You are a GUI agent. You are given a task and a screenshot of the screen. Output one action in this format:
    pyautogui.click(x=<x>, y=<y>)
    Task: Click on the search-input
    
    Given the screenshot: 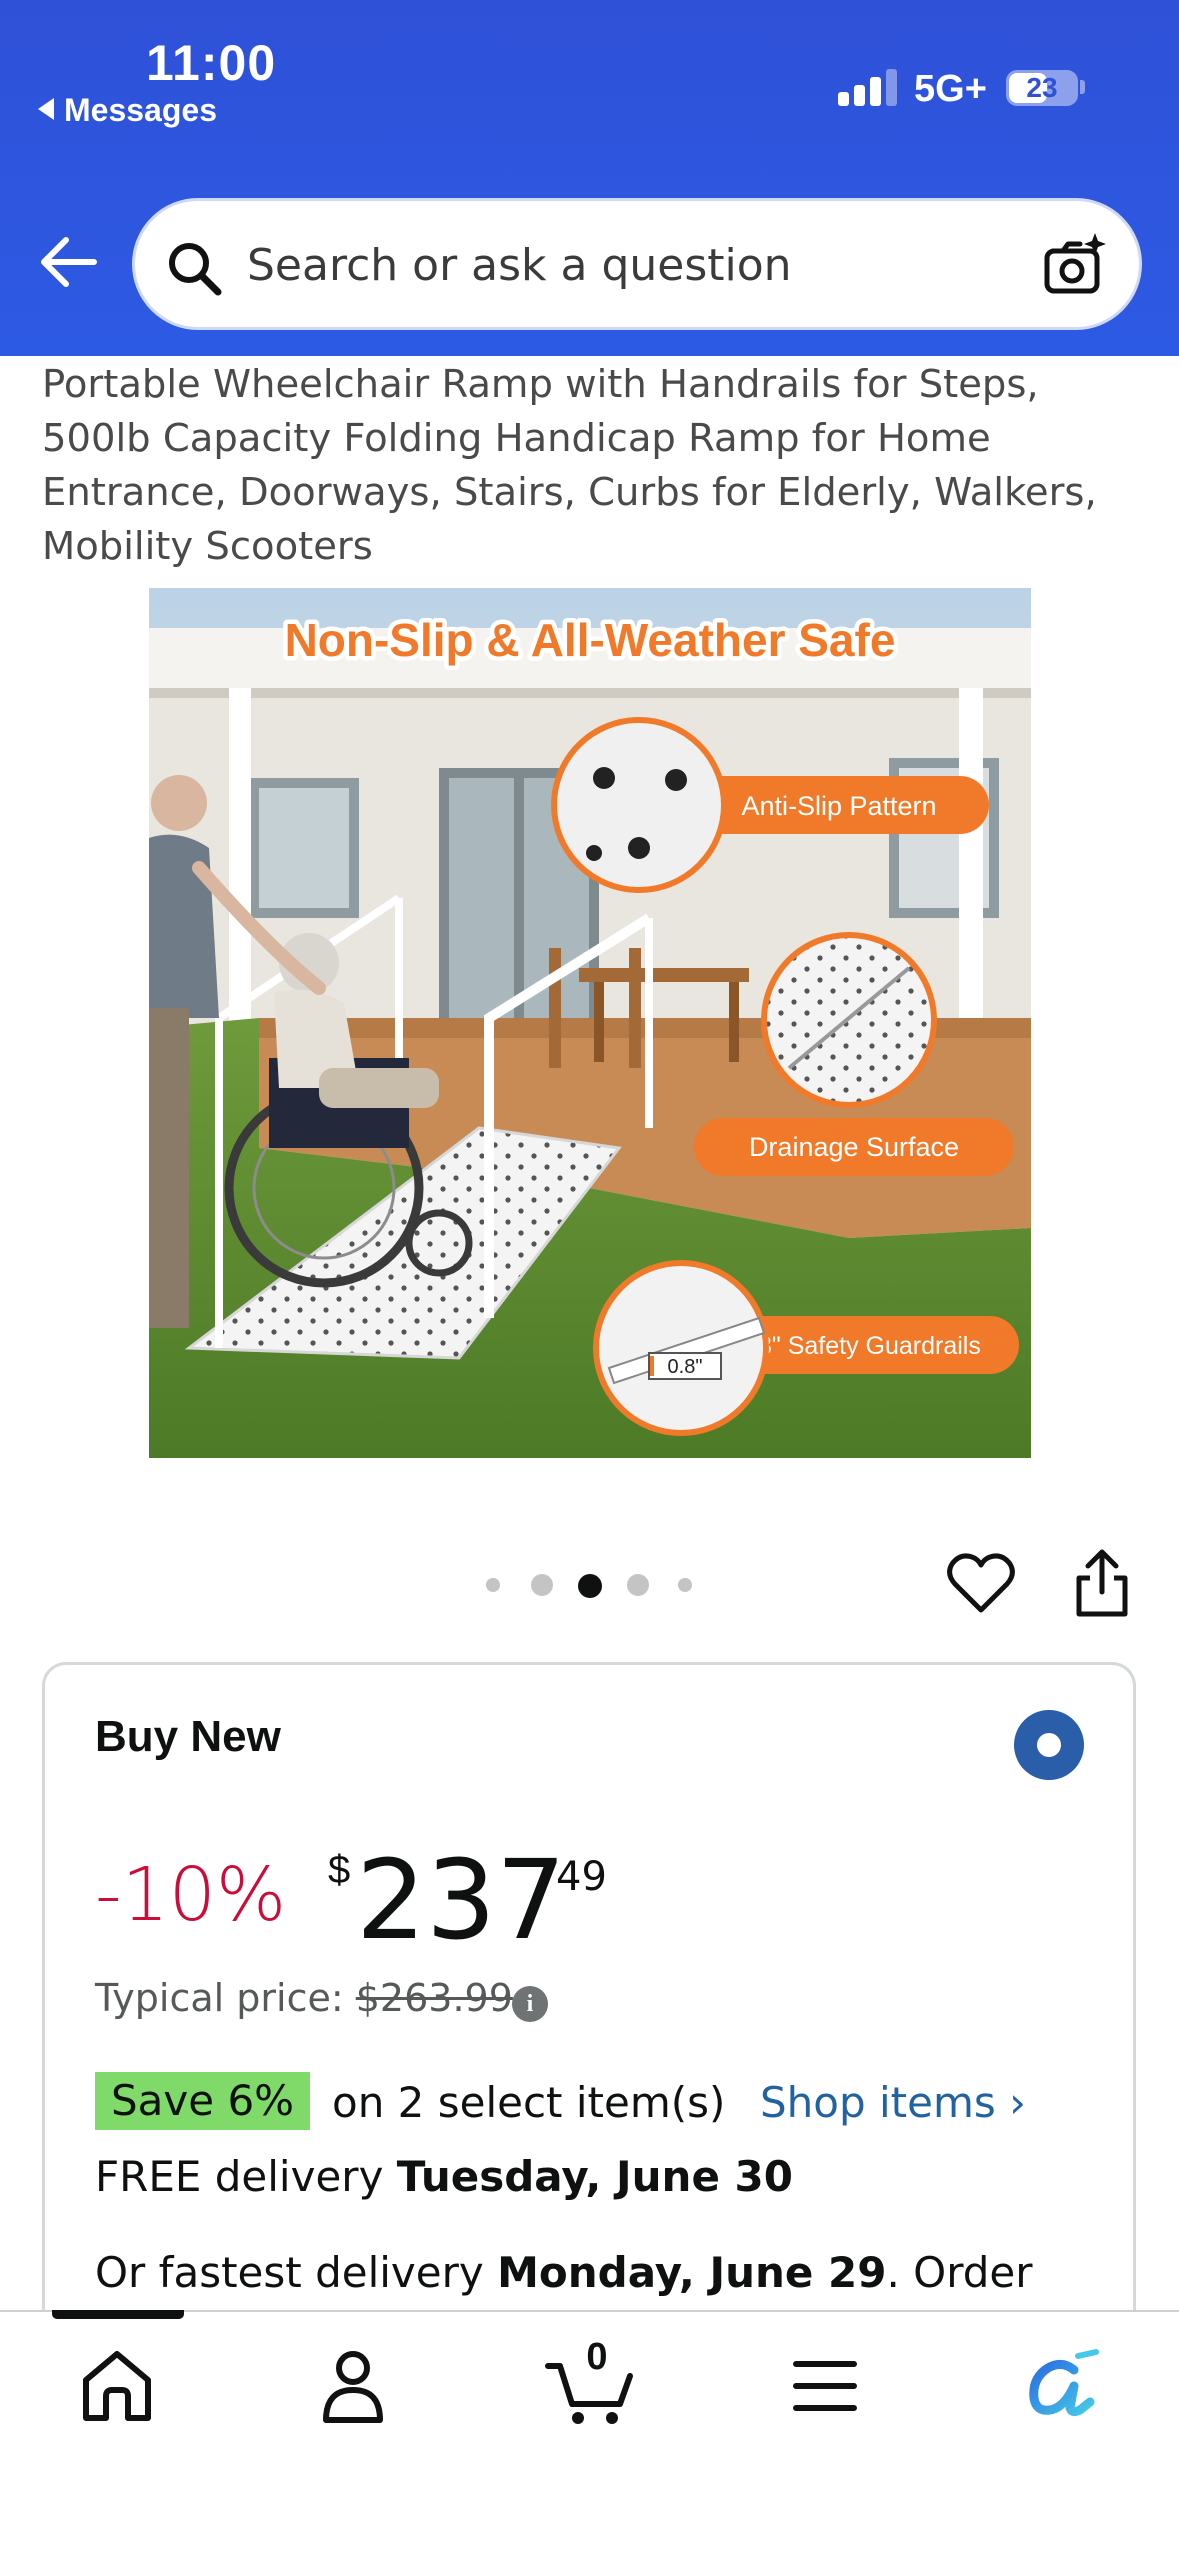 What is the action you would take?
    pyautogui.click(x=627, y=265)
    